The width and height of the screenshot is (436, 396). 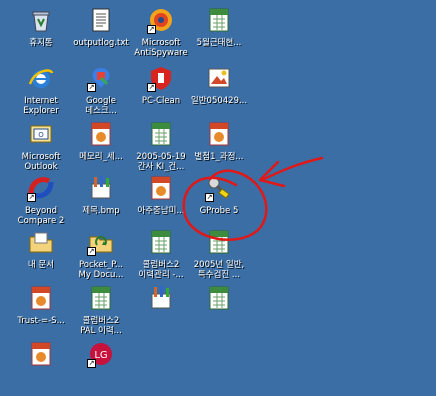 I want to click on antispyware-icon: ↗, so click(x=161, y=20).